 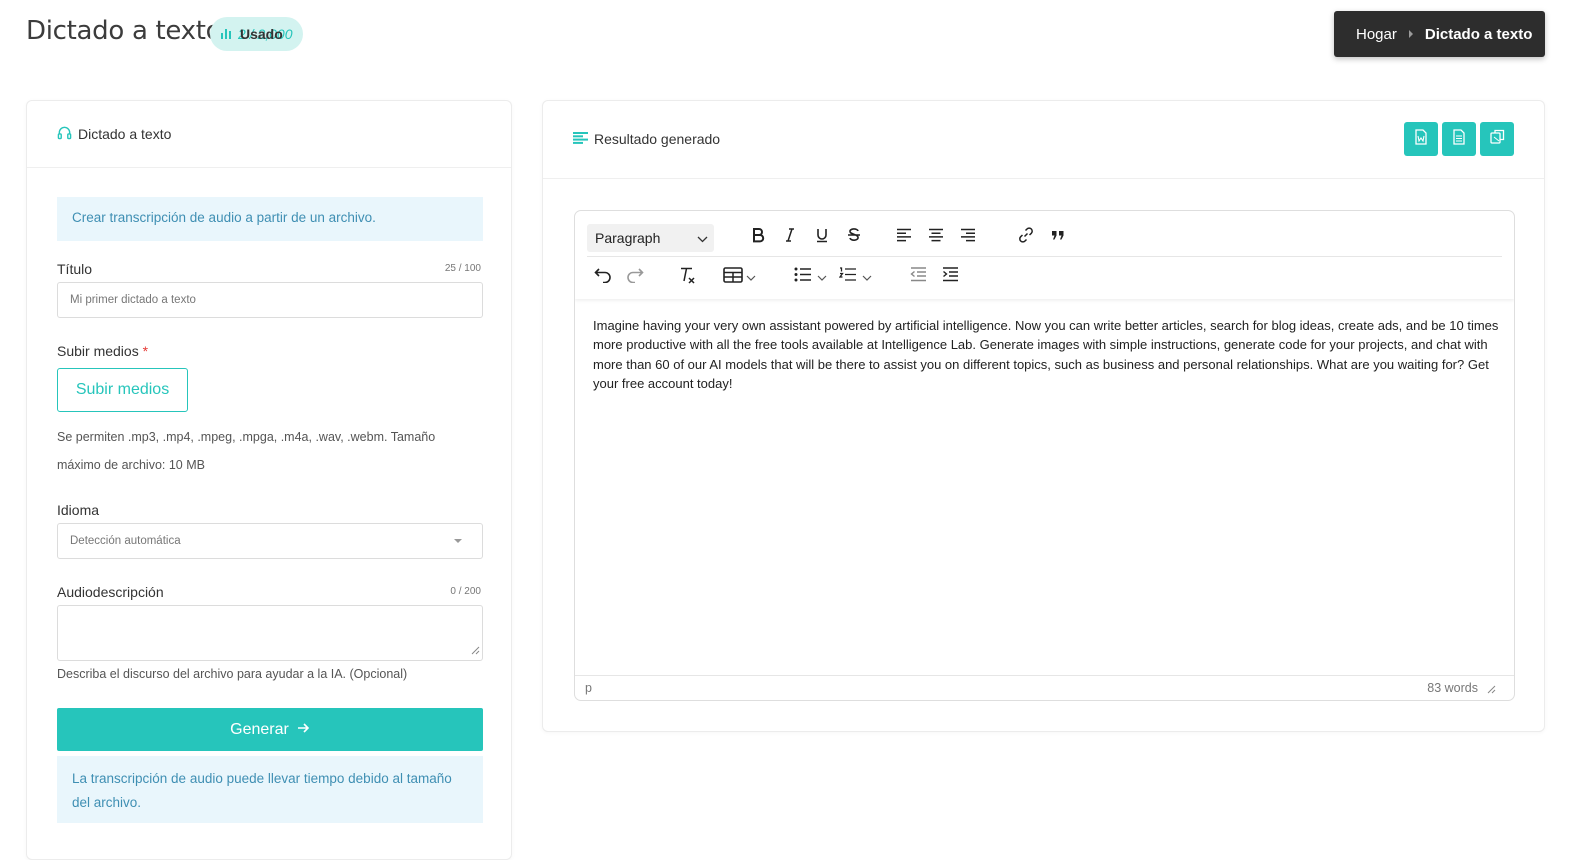 What do you see at coordinates (98, 351) in the screenshot?
I see `upload-label-text: Subir medios` at bounding box center [98, 351].